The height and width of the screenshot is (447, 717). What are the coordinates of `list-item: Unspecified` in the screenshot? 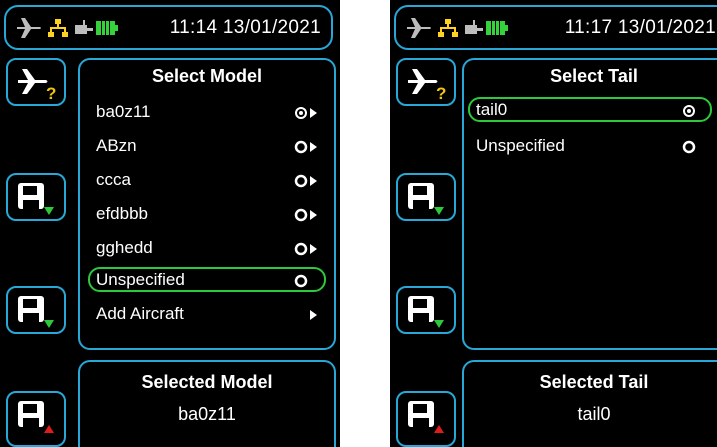 It's located at (590, 145).